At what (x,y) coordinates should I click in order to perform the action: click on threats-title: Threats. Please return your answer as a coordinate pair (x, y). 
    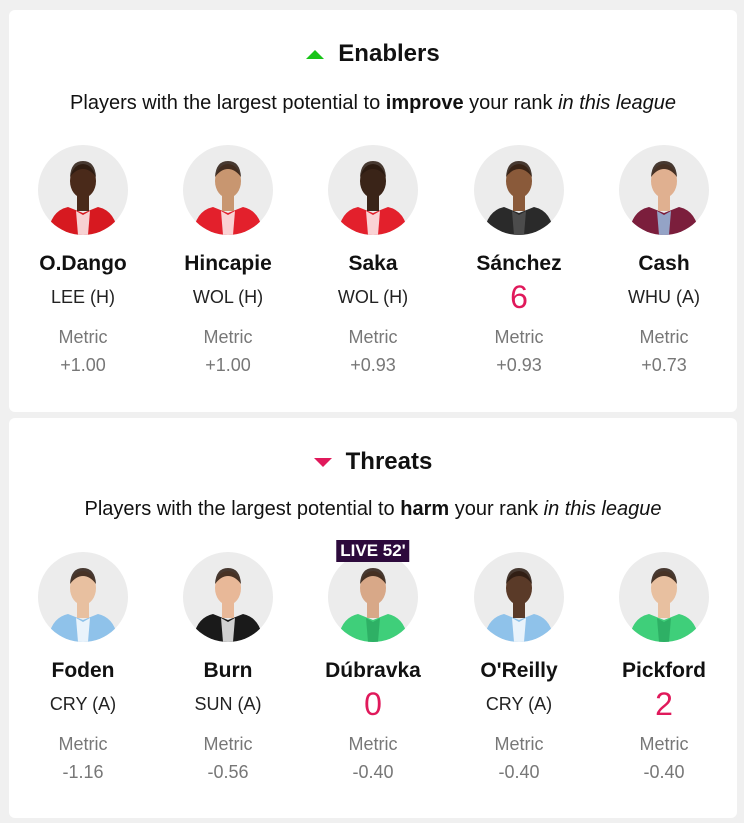
    Looking at the image, I should click on (389, 461).